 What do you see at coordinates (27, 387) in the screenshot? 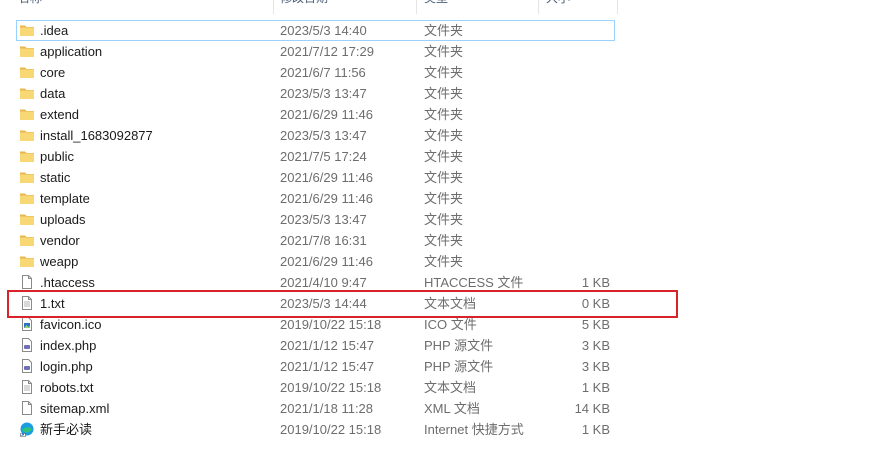
I see `text-file-icon` at bounding box center [27, 387].